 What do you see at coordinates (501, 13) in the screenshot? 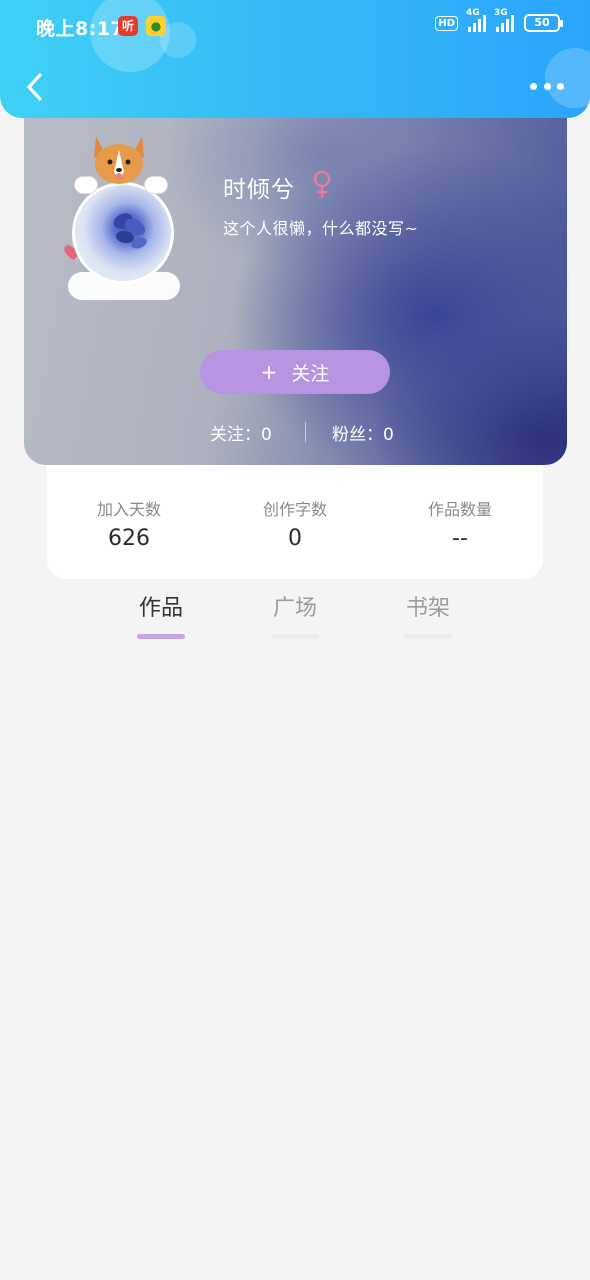
I see `network-type-label: 3G` at bounding box center [501, 13].